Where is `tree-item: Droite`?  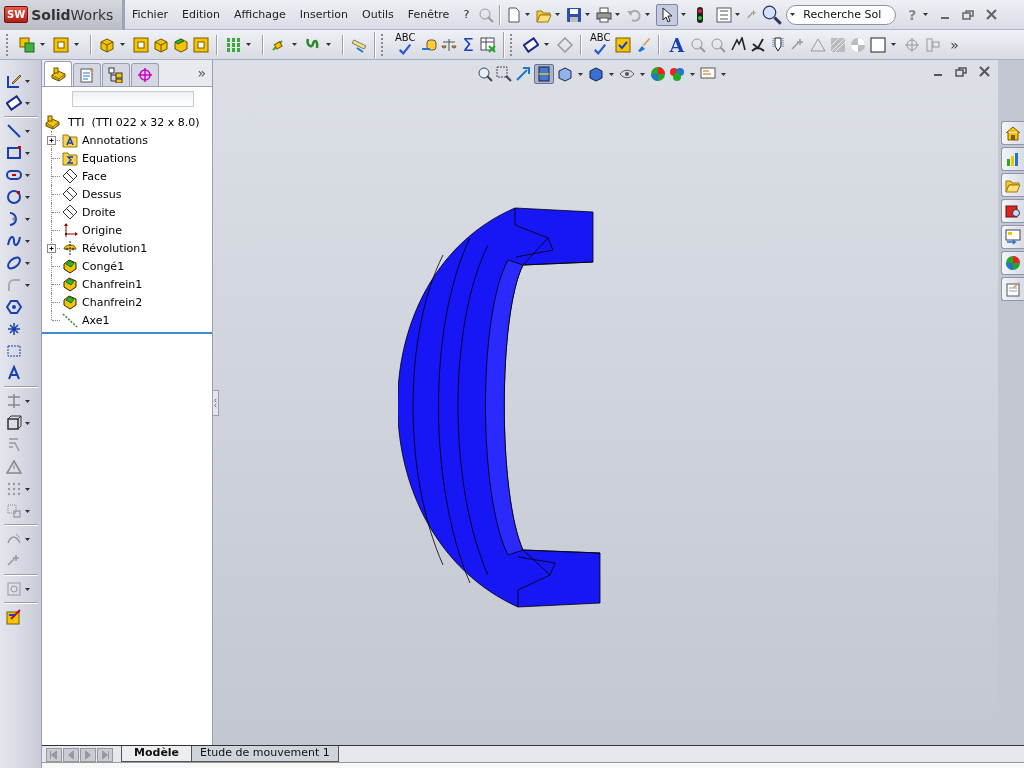 tree-item: Droite is located at coordinates (99, 212).